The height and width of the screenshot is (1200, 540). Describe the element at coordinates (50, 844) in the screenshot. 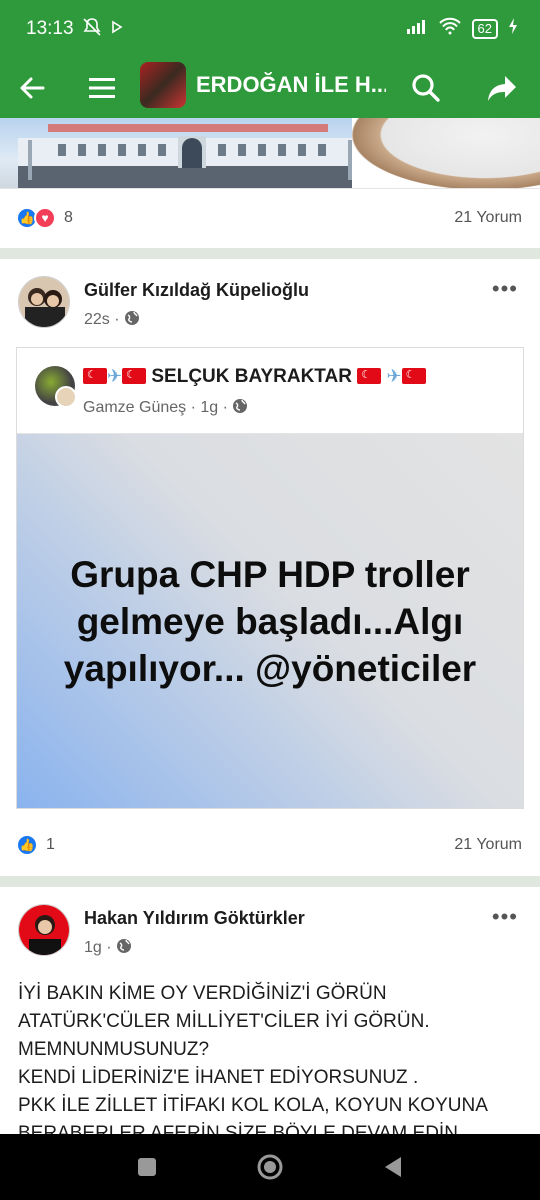

I see `reaction-count: 1` at that location.